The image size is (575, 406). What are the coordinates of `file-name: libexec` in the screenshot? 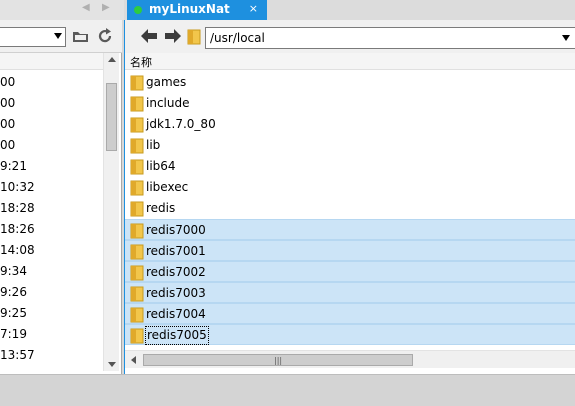 It's located at (167, 187).